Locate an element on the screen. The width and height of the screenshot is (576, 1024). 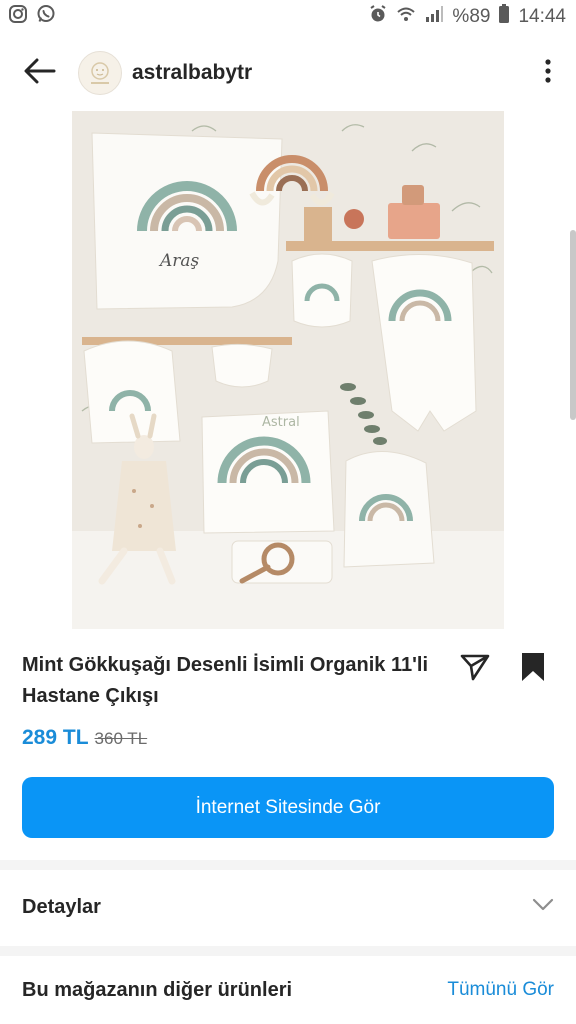
more-options-button is located at coordinates (548, 73).